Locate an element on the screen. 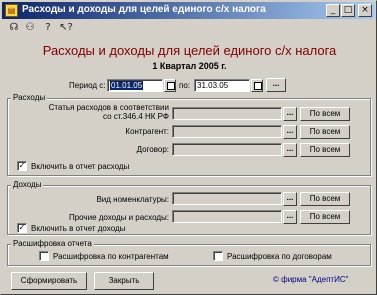 The image size is (377, 295). nomenclature-label: Вид номенклатуры: is located at coordinates (132, 199).